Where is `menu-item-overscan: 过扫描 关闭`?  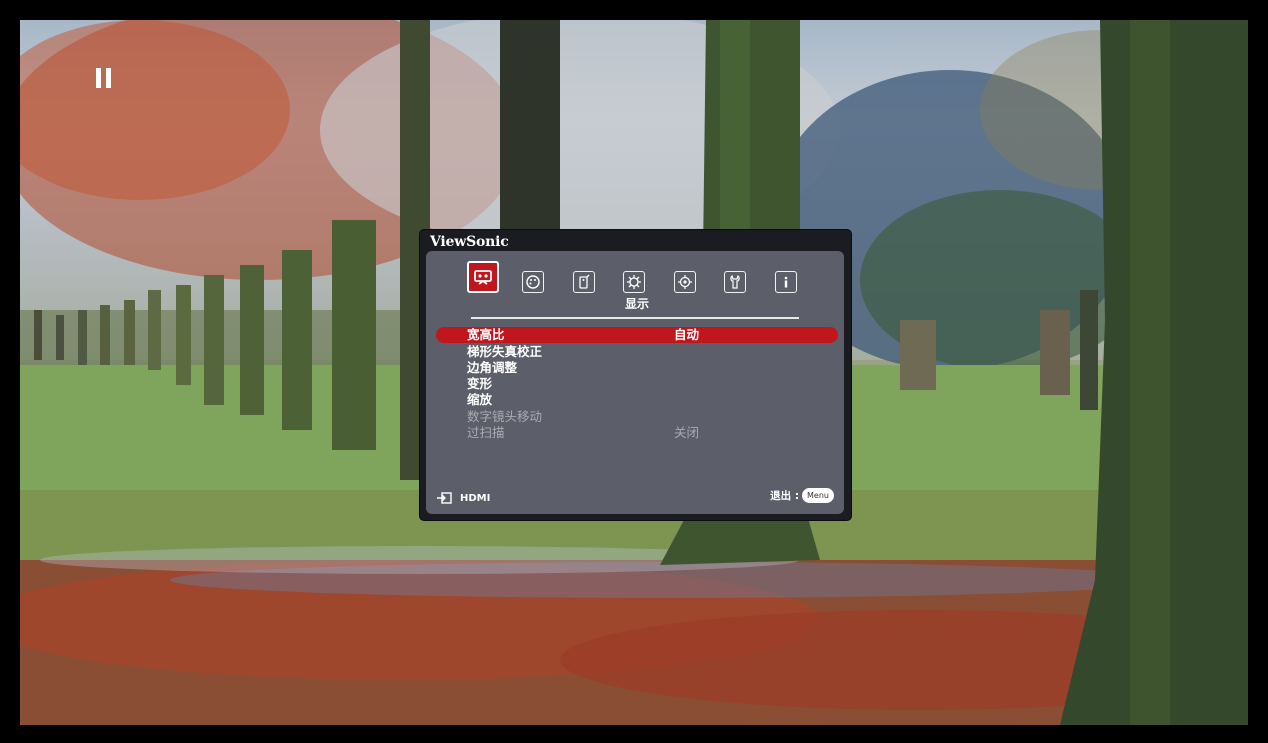
menu-item-overscan: 过扫描 关闭 is located at coordinates (637, 433).